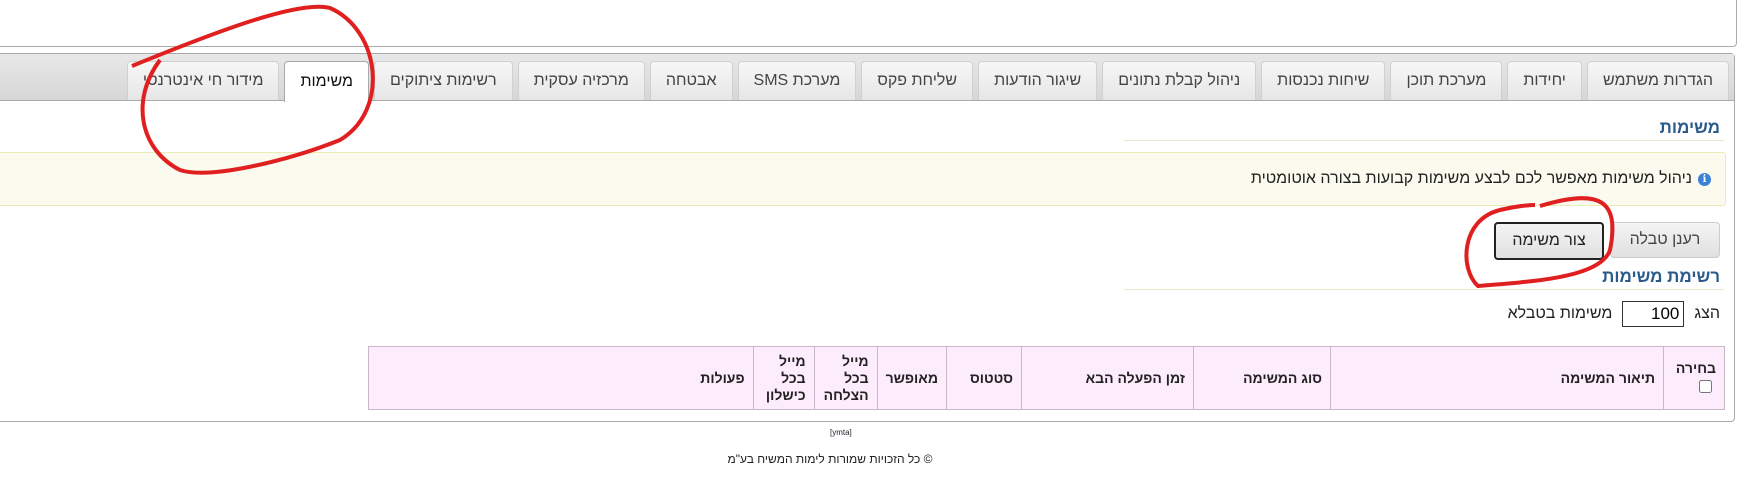 This screenshot has height=496, width=1744. I want to click on page-size-row: הצג משימות בטבלא, so click(1614, 314).